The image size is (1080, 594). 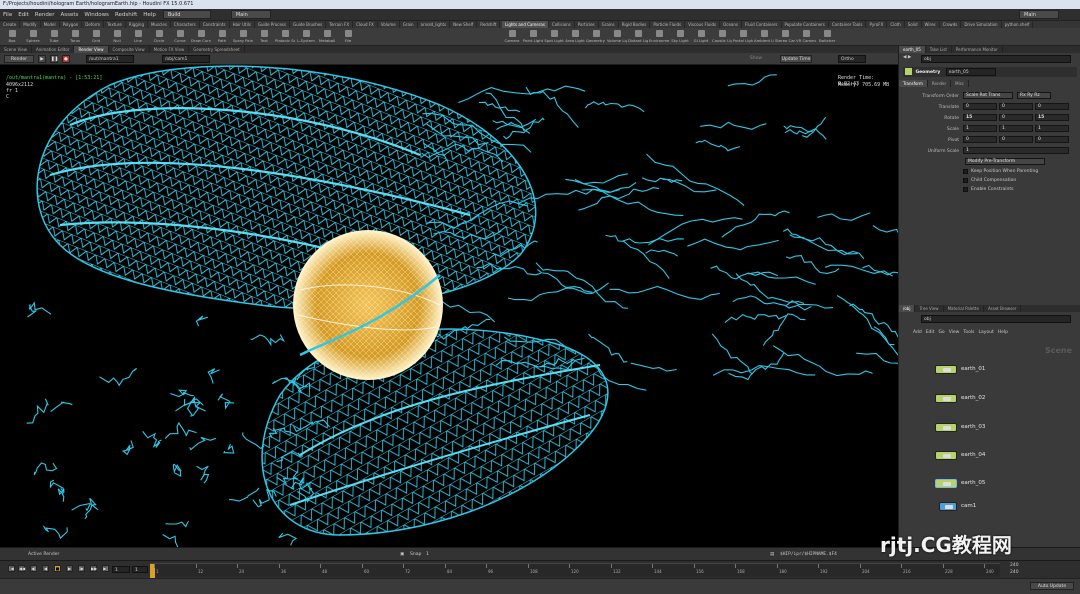 What do you see at coordinates (69, 15) in the screenshot?
I see `menu-assets: Assets` at bounding box center [69, 15].